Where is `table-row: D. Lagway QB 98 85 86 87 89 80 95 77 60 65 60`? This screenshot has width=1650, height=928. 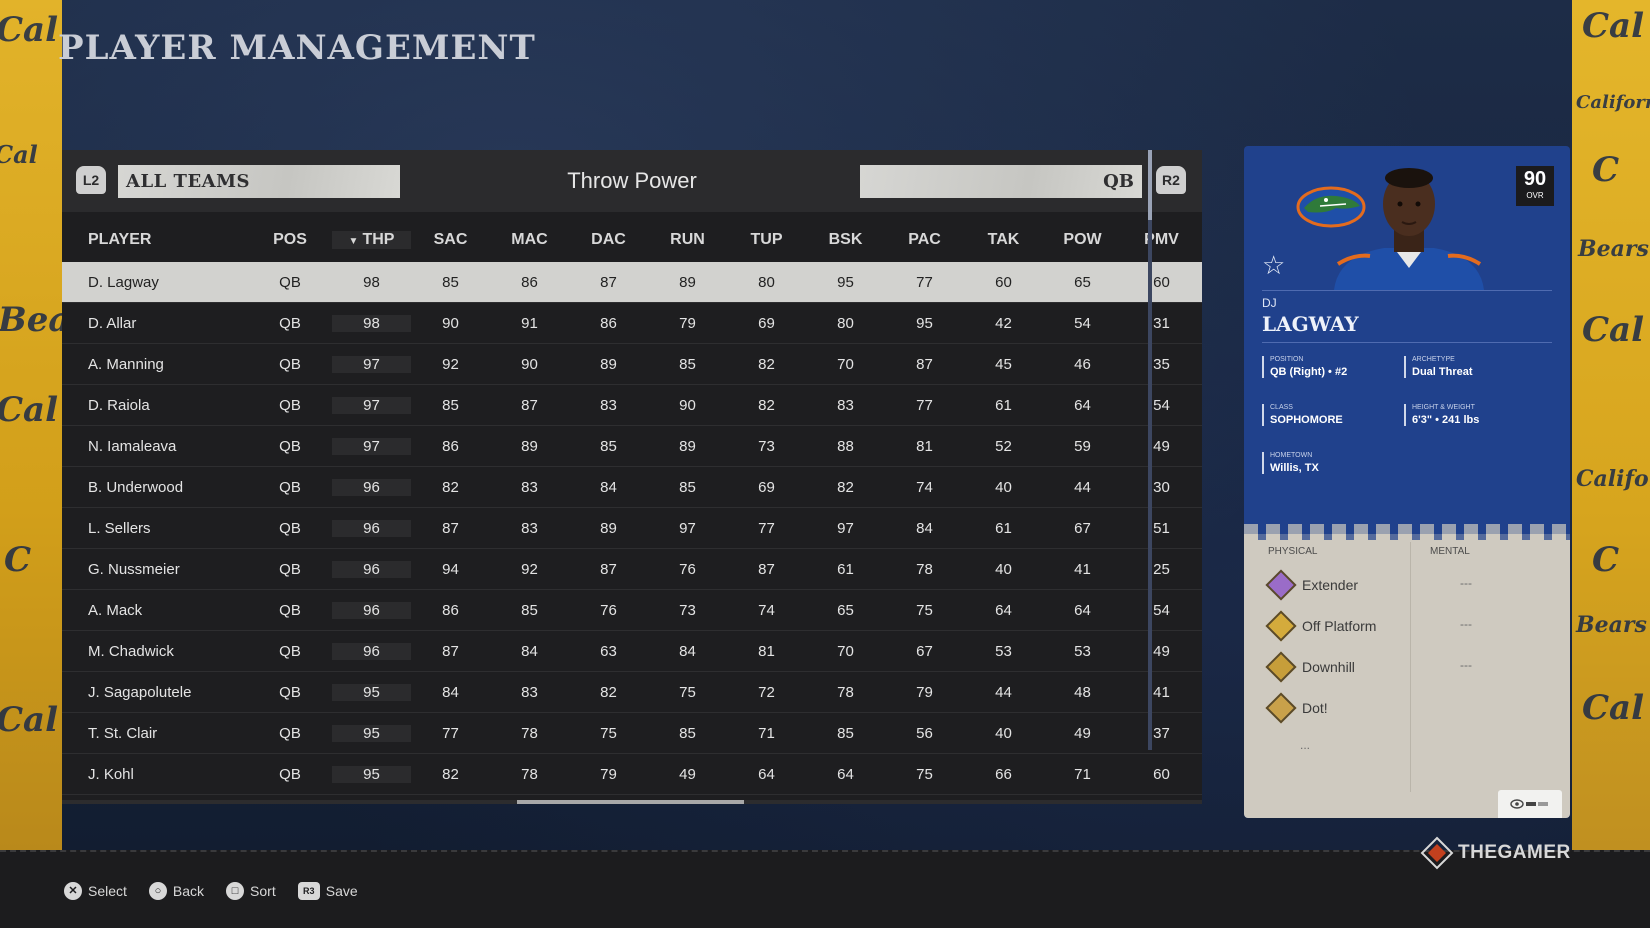
table-row: D. Lagway QB 98 85 86 87 89 80 95 77 60 65 60 is located at coordinates (632, 282).